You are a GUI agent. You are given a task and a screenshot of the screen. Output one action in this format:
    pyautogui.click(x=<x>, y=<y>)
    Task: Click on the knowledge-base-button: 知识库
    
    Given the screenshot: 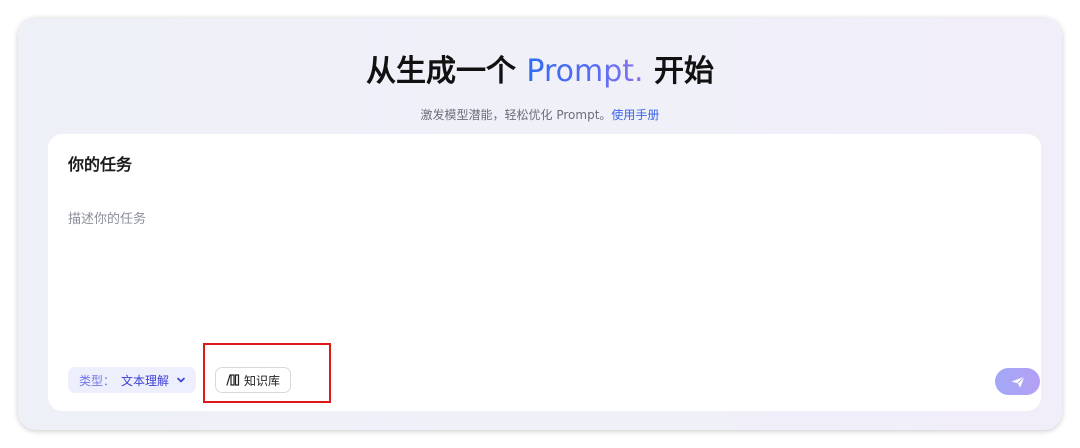 What is the action you would take?
    pyautogui.click(x=253, y=380)
    